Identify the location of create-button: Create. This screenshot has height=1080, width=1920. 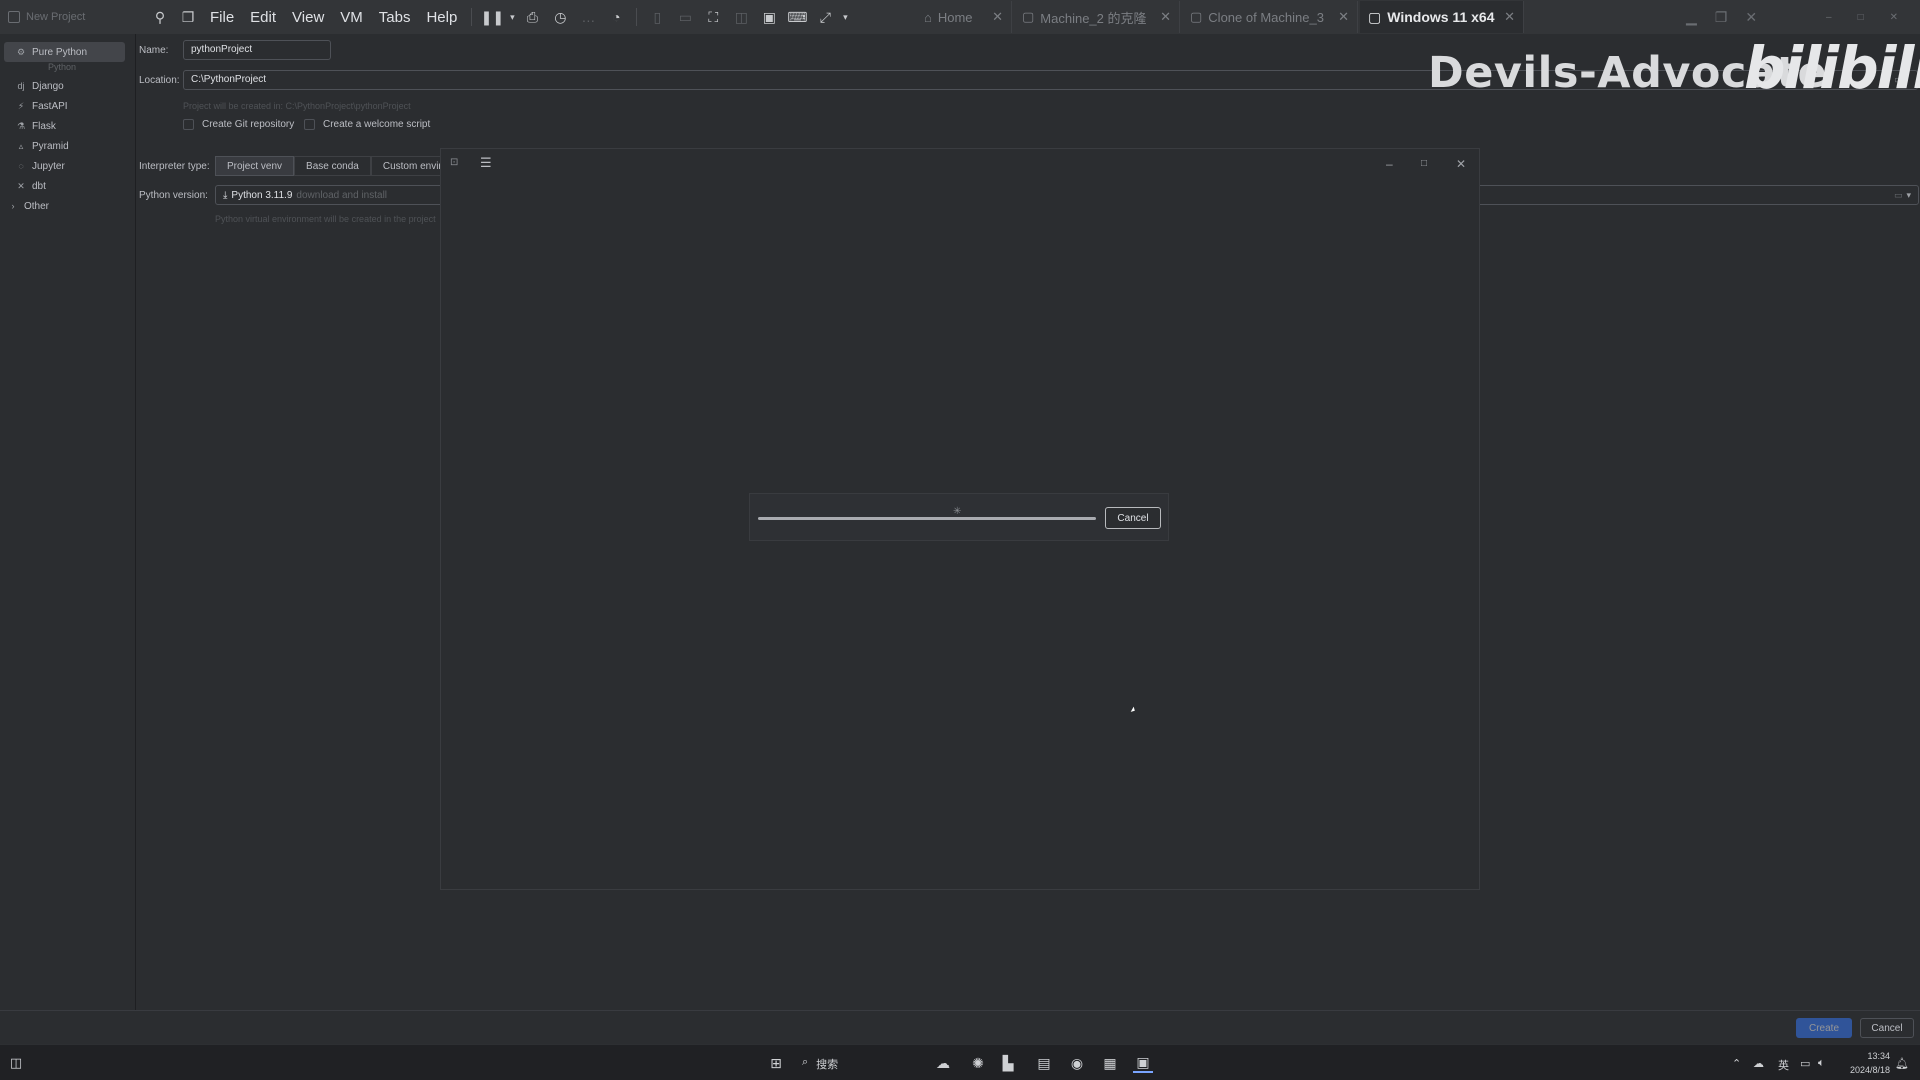
(1824, 1028).